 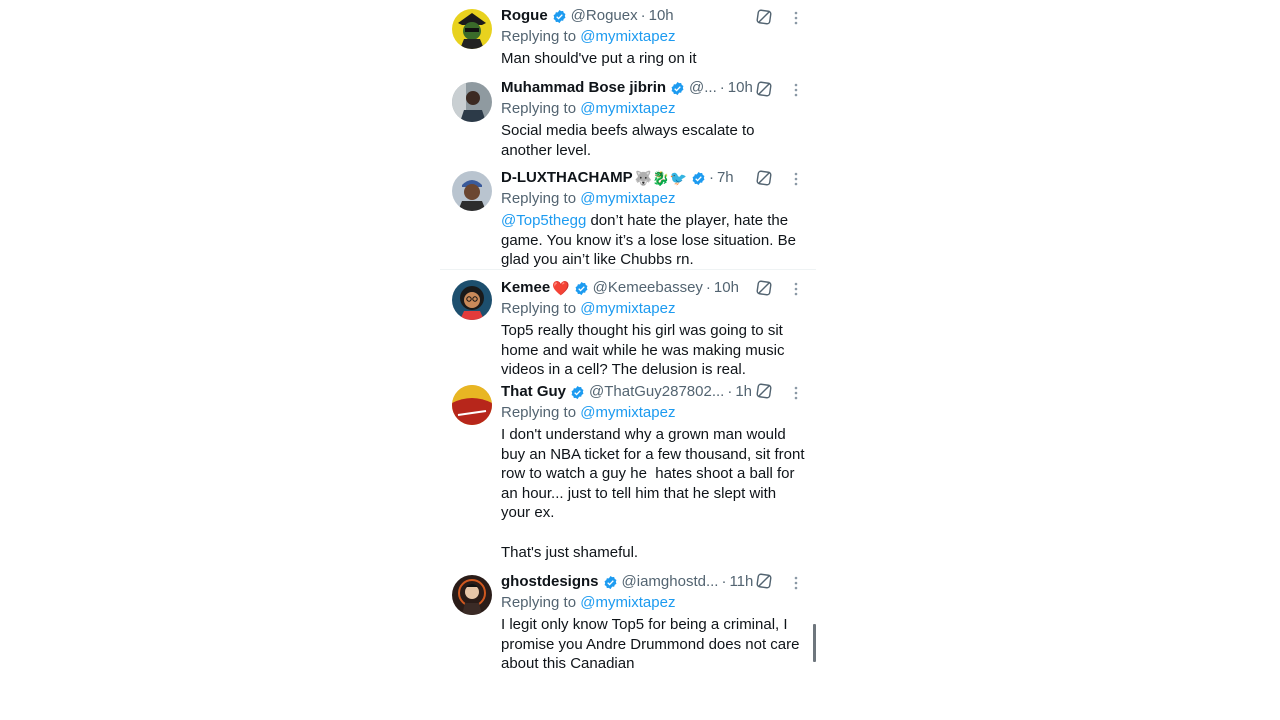 What do you see at coordinates (583, 88) in the screenshot?
I see `author-name: Muhammad Bose jibrin` at bounding box center [583, 88].